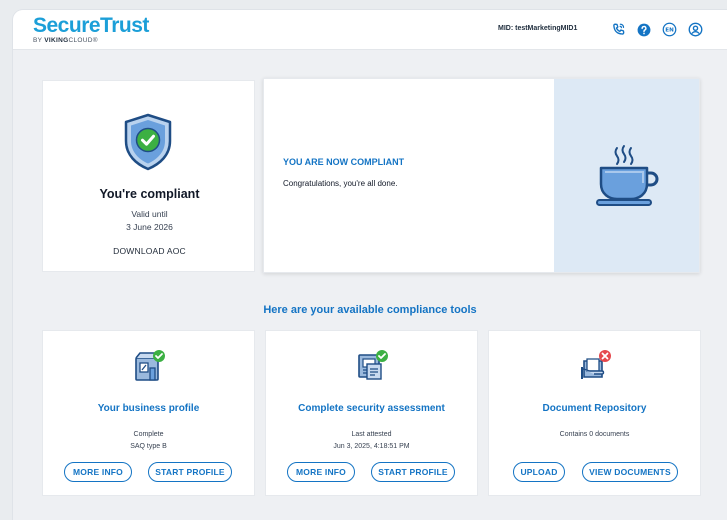  Describe the element at coordinates (594, 408) in the screenshot. I see `tool-title: Document Repository` at that location.